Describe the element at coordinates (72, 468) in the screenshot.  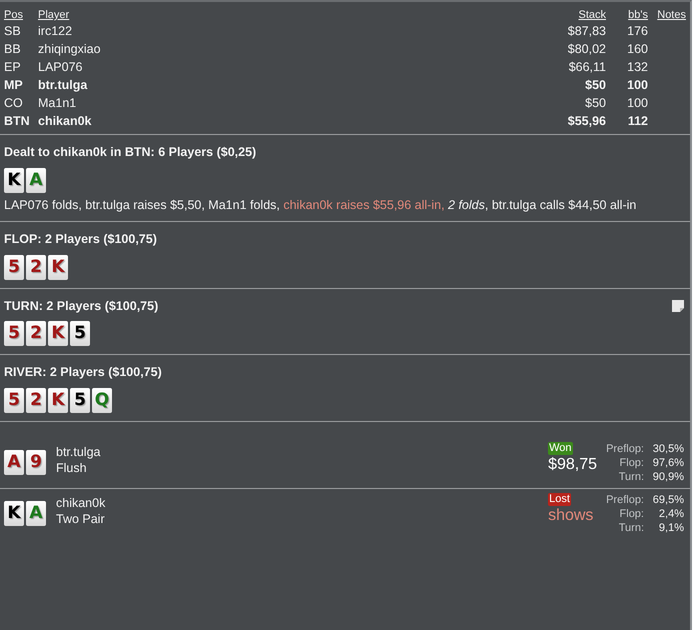
I see `hand-rank: Flush` at that location.